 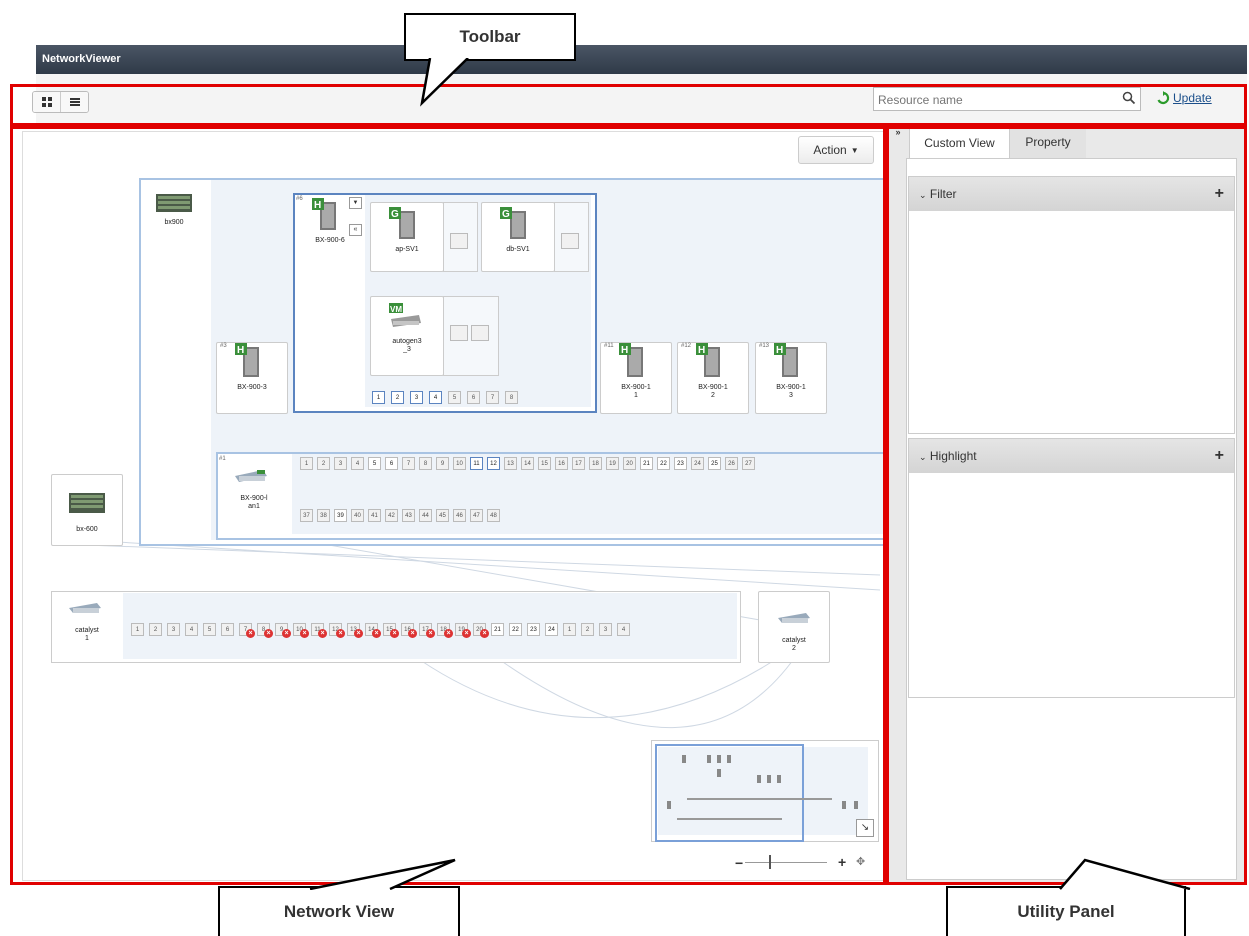 I want to click on toolbar-highlight-box, so click(x=628, y=105).